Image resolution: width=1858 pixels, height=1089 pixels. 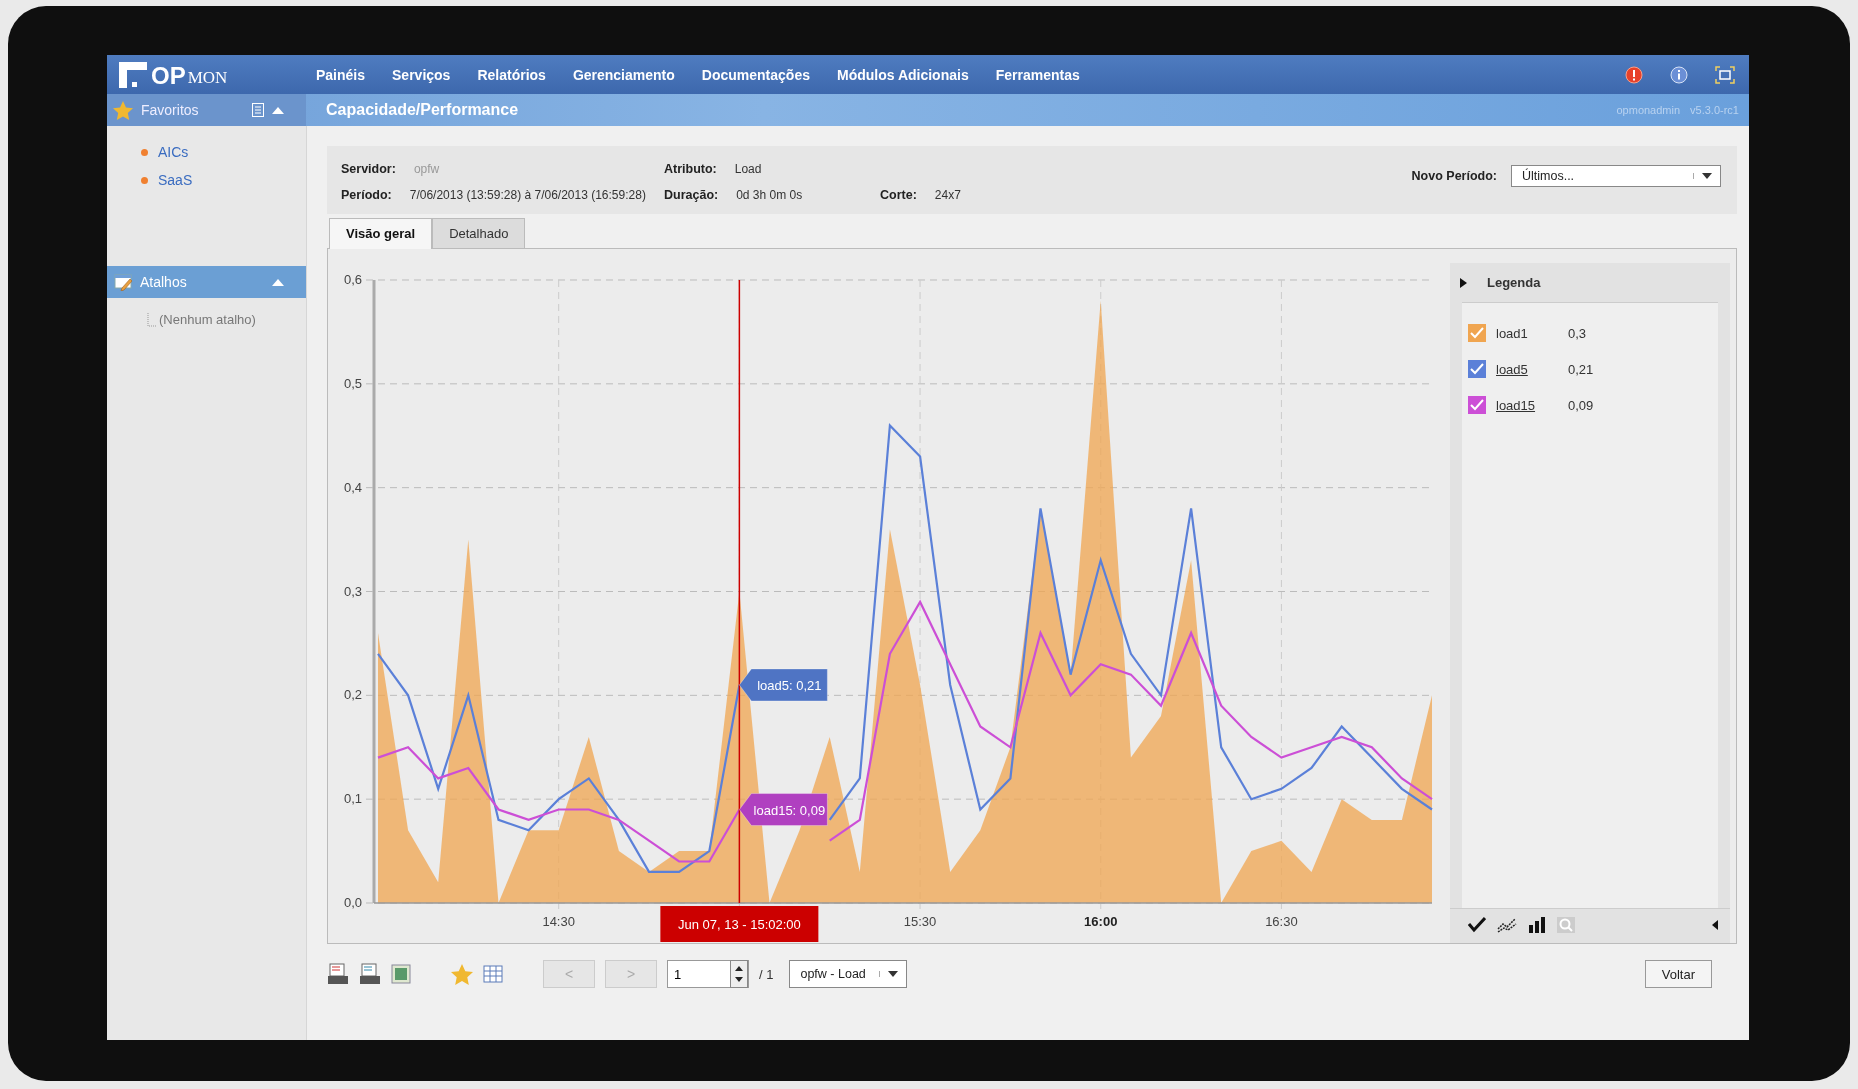 I want to click on field-label: Período:, so click(x=366, y=195).